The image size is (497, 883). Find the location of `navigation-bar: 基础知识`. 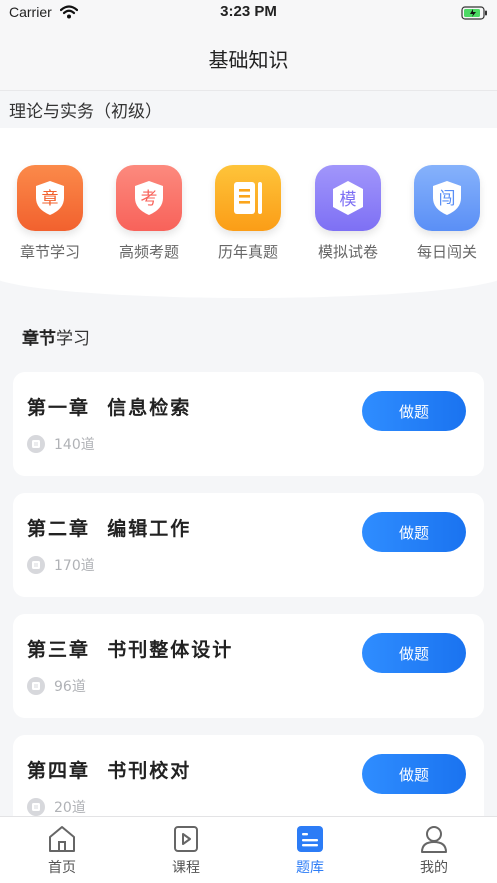

navigation-bar: 基础知识 is located at coordinates (248, 58).